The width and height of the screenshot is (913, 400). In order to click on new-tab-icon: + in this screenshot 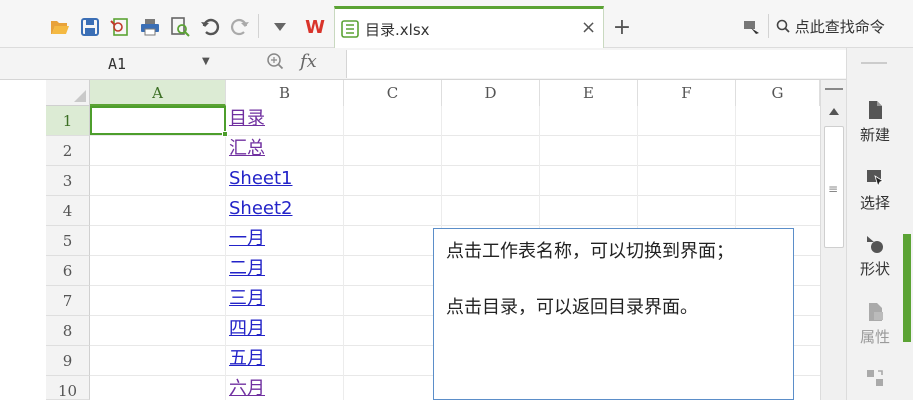, I will do `click(622, 27)`.